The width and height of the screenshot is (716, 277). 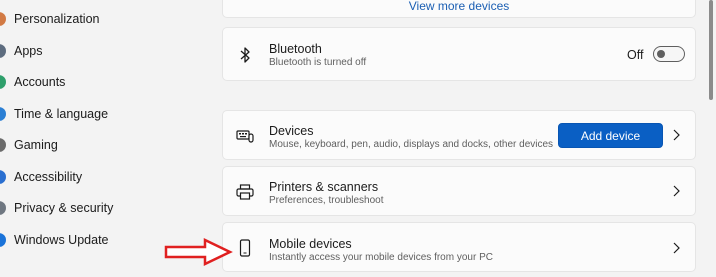 What do you see at coordinates (3, 82) in the screenshot?
I see `accounts-icon` at bounding box center [3, 82].